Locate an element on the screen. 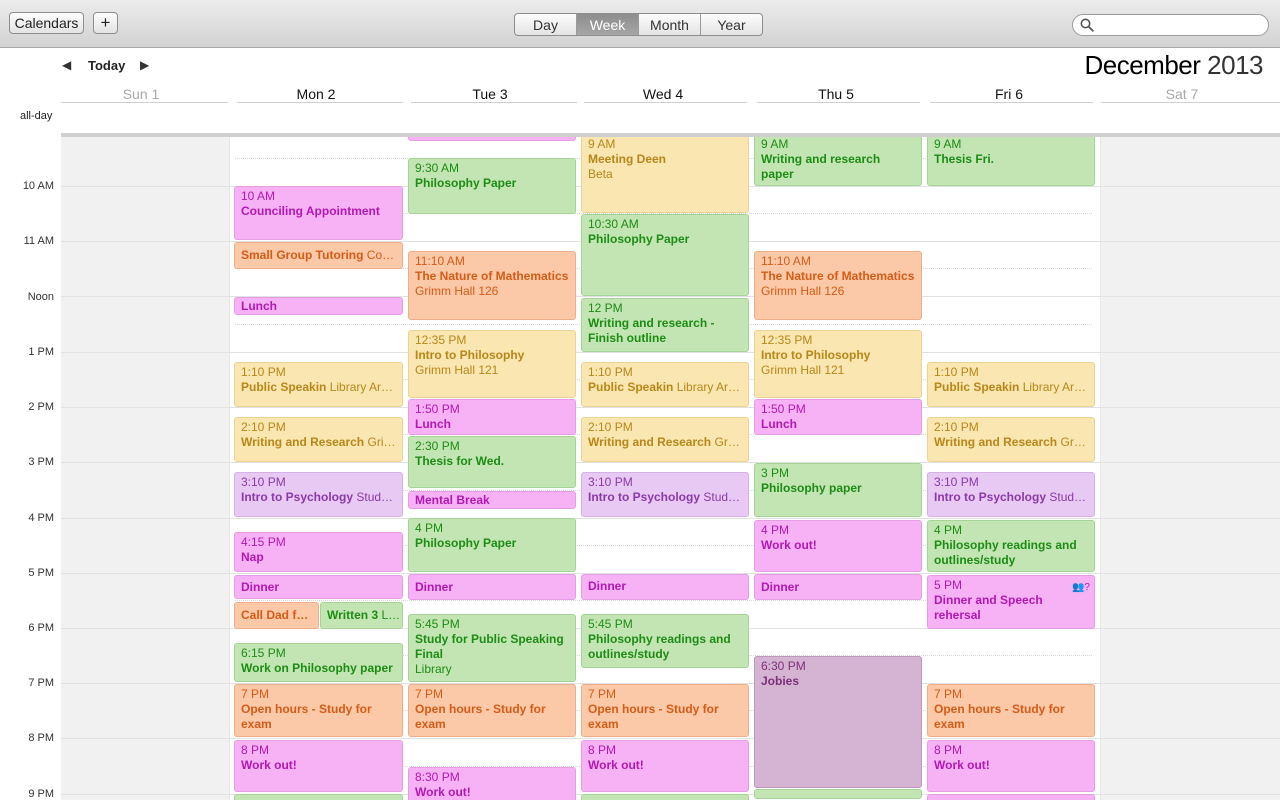 Image resolution: width=1280 pixels, height=800 pixels. calendar-event: 6:30 PM Jobies is located at coordinates (838, 722).